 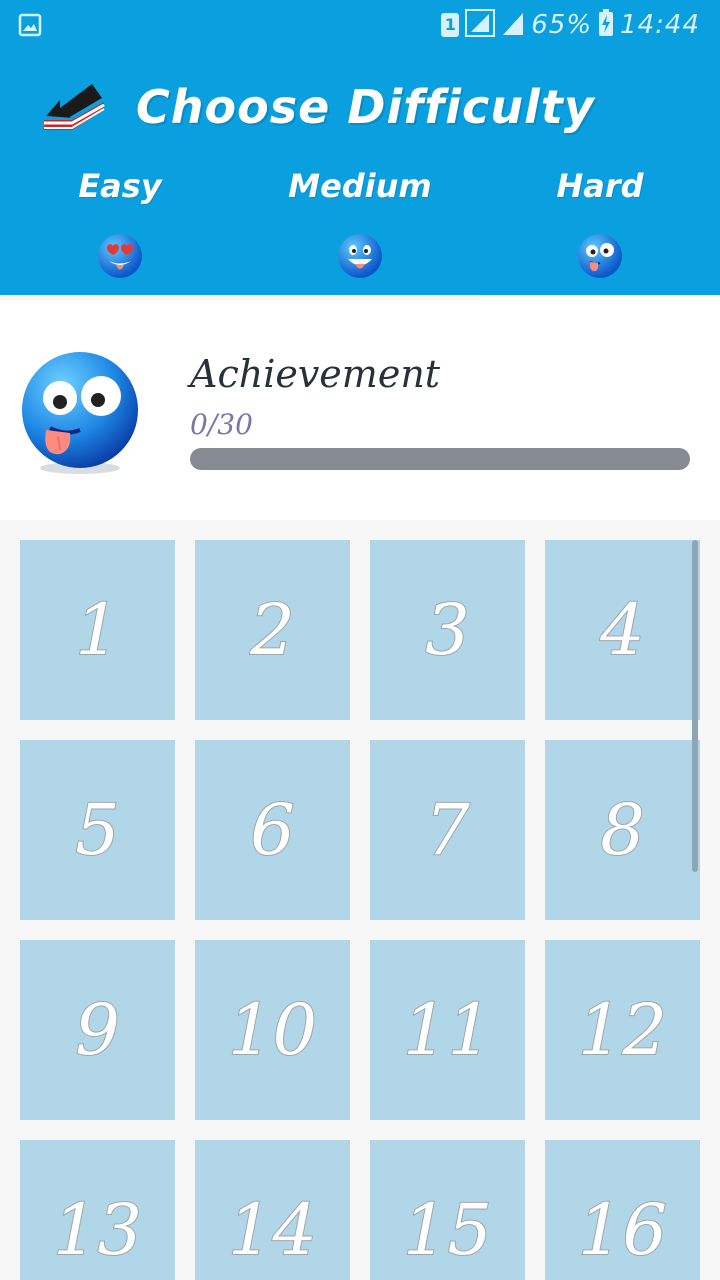 I want to click on level-number: 1, so click(x=97, y=630).